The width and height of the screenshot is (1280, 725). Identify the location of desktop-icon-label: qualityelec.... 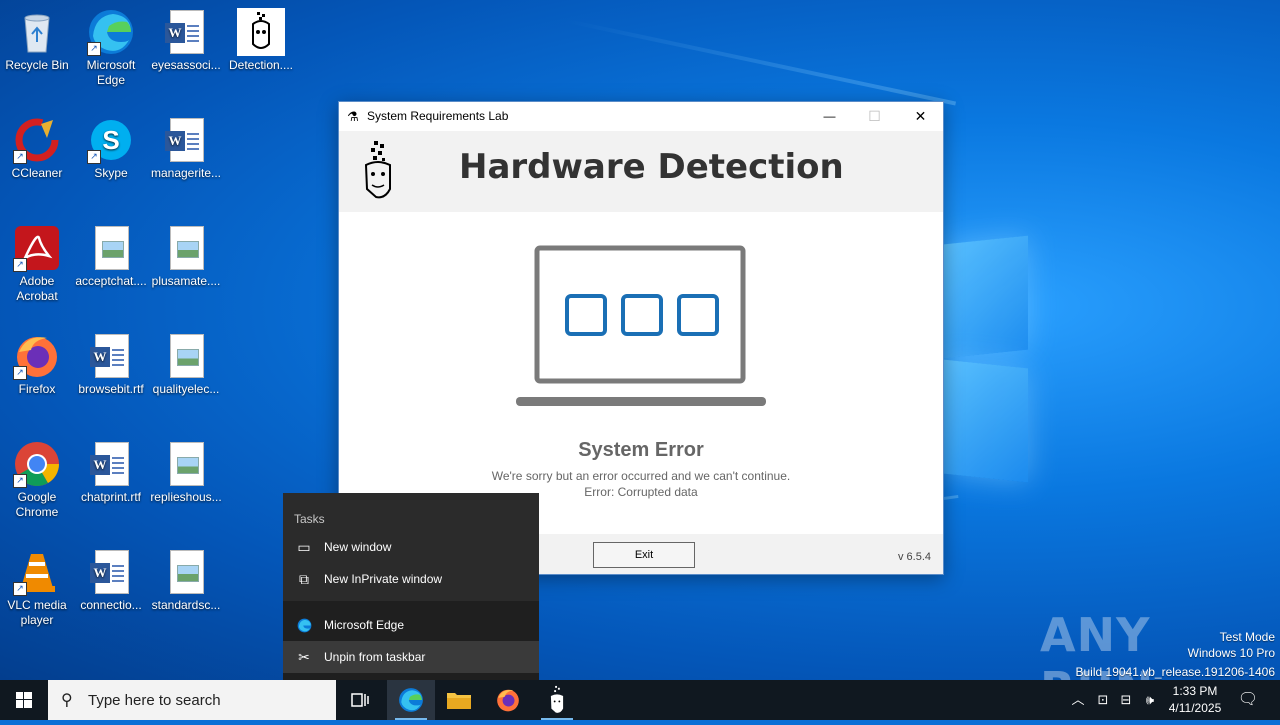
(186, 389).